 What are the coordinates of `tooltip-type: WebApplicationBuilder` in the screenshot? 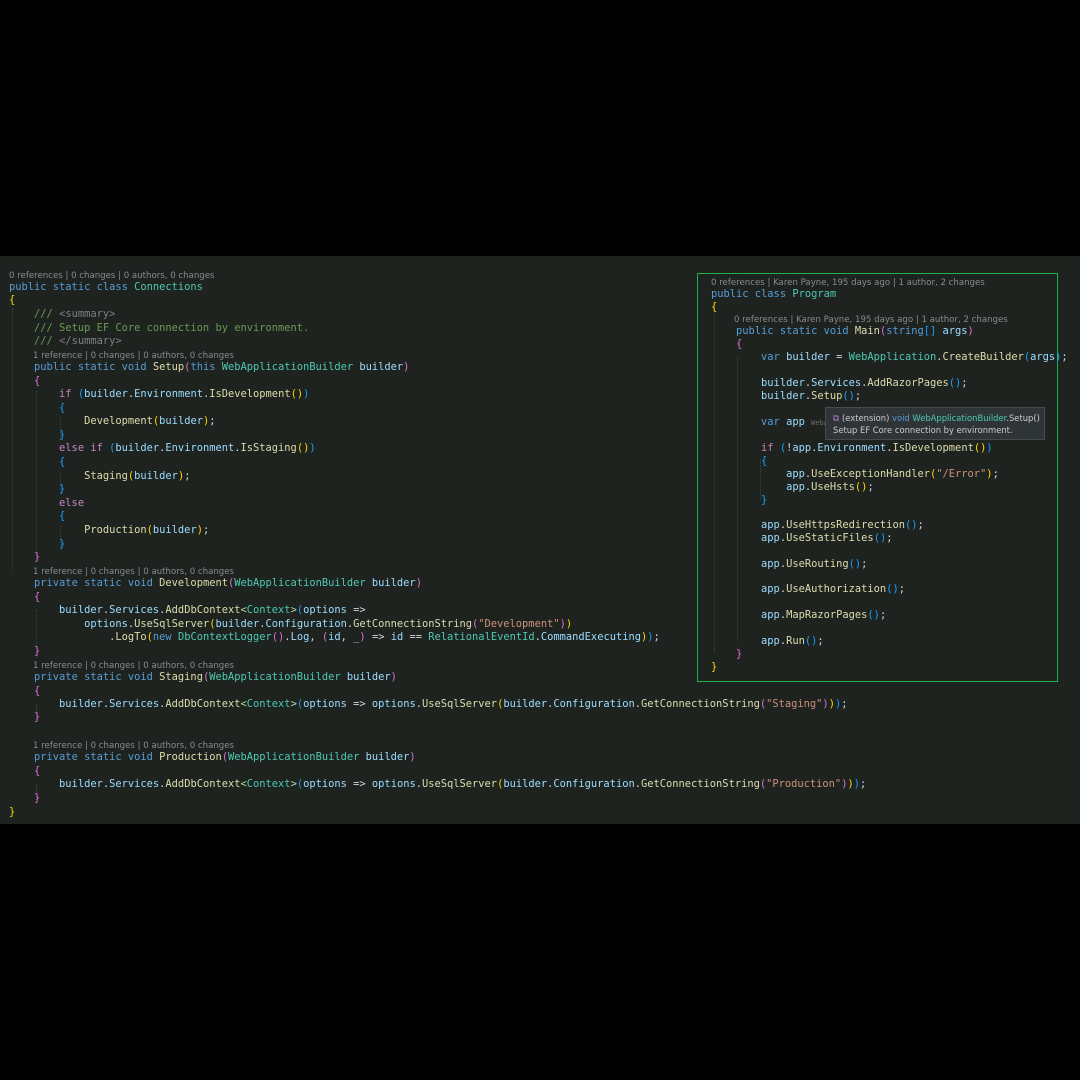 It's located at (959, 418).